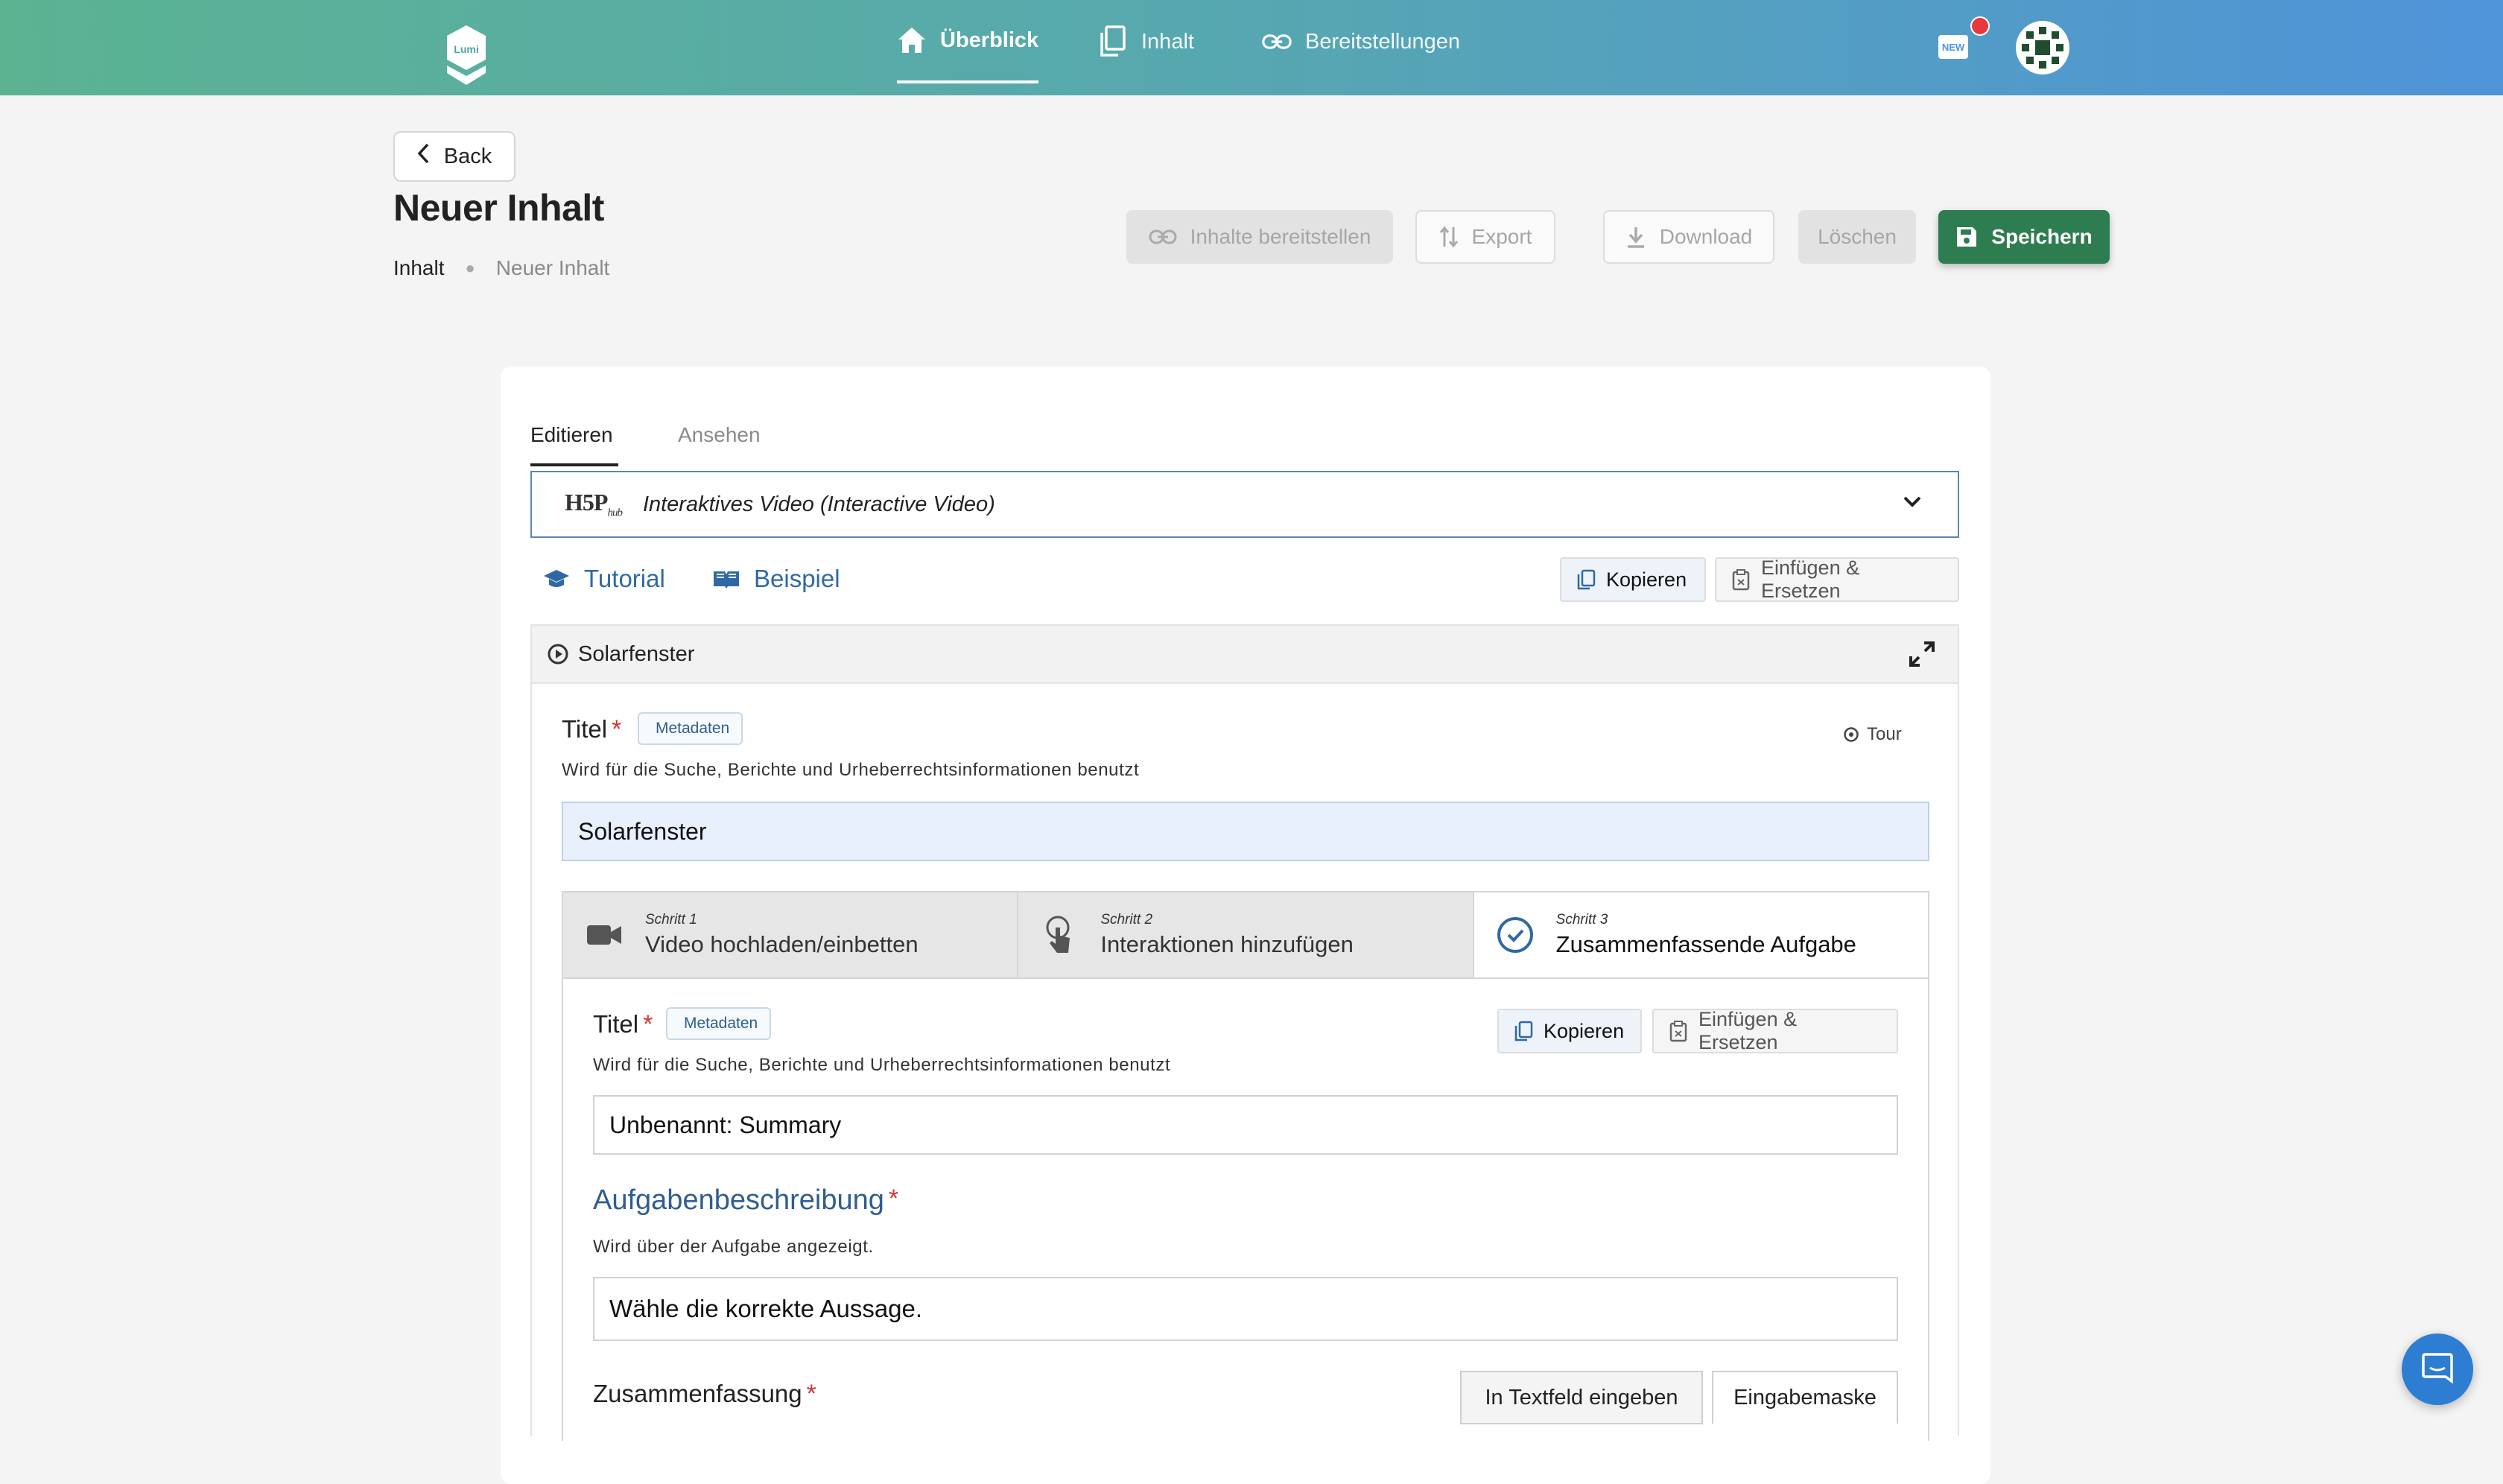 Image resolution: width=2503 pixels, height=1484 pixels. Describe the element at coordinates (467, 156) in the screenshot. I see `back-label: Back` at that location.